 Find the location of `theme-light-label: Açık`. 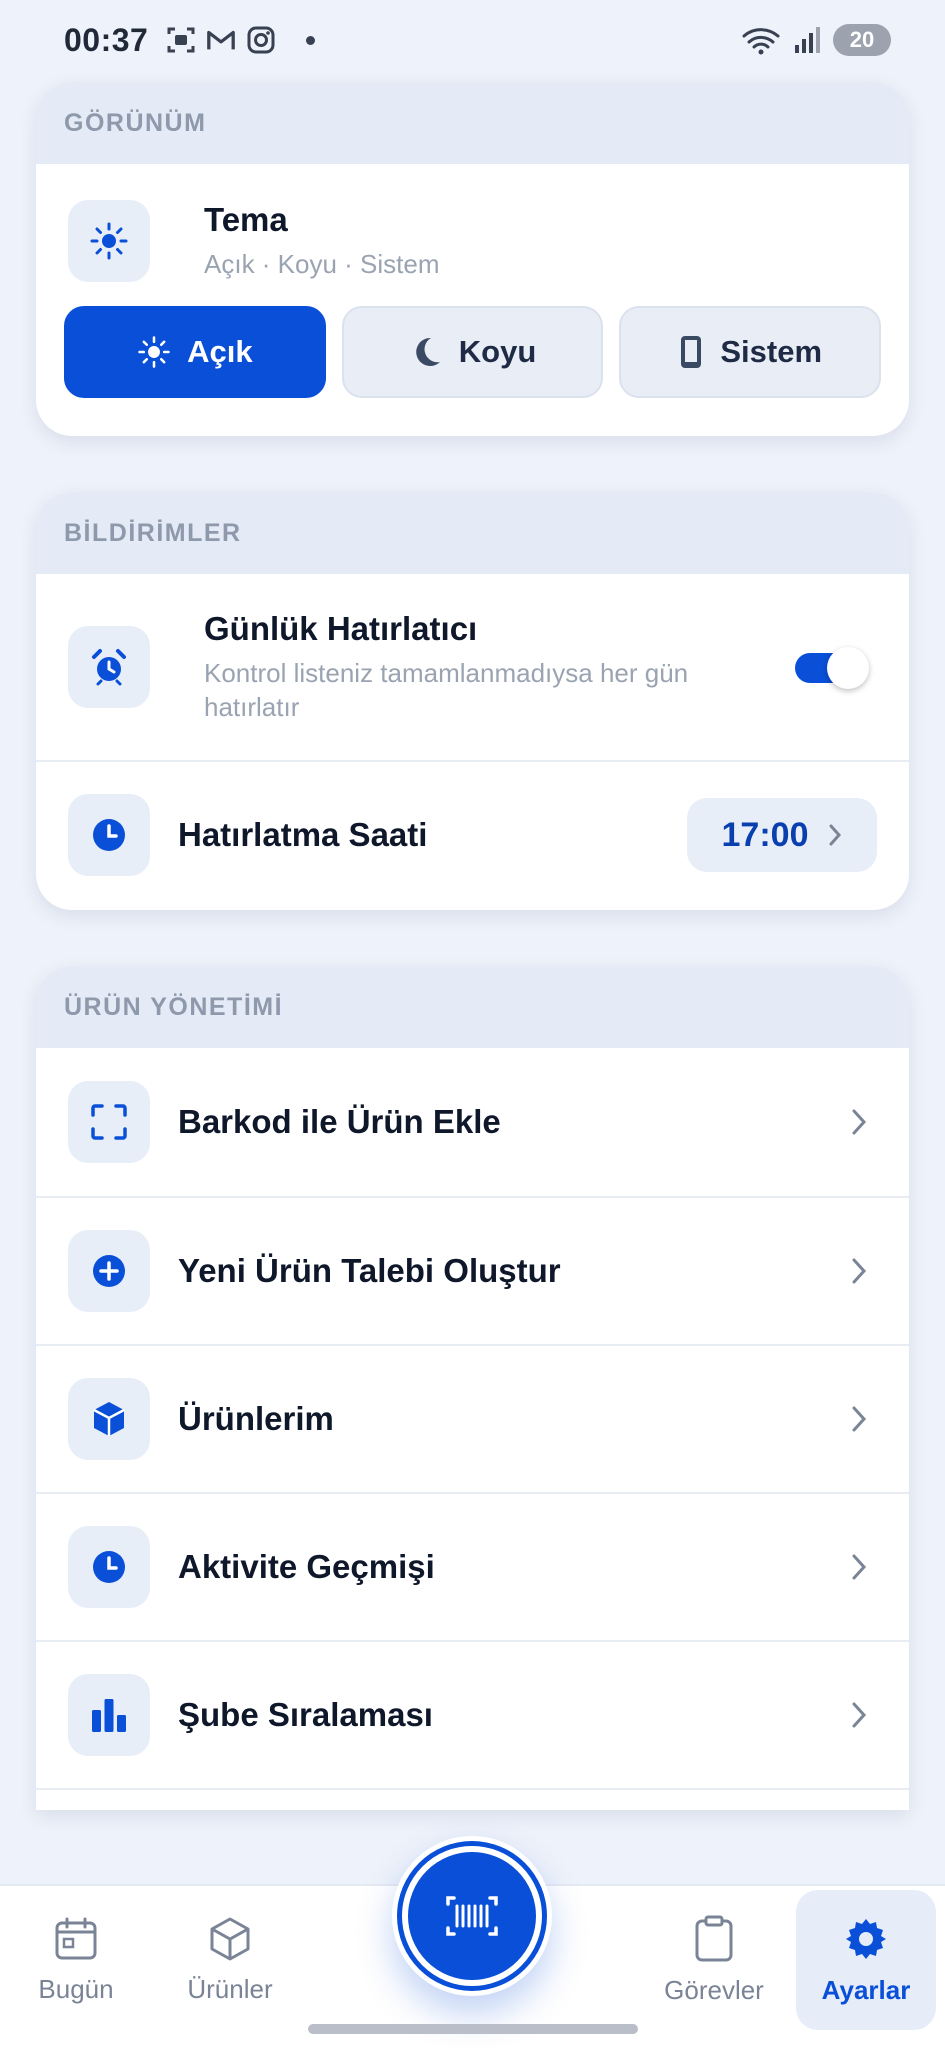

theme-light-label: Açık is located at coordinates (220, 351).